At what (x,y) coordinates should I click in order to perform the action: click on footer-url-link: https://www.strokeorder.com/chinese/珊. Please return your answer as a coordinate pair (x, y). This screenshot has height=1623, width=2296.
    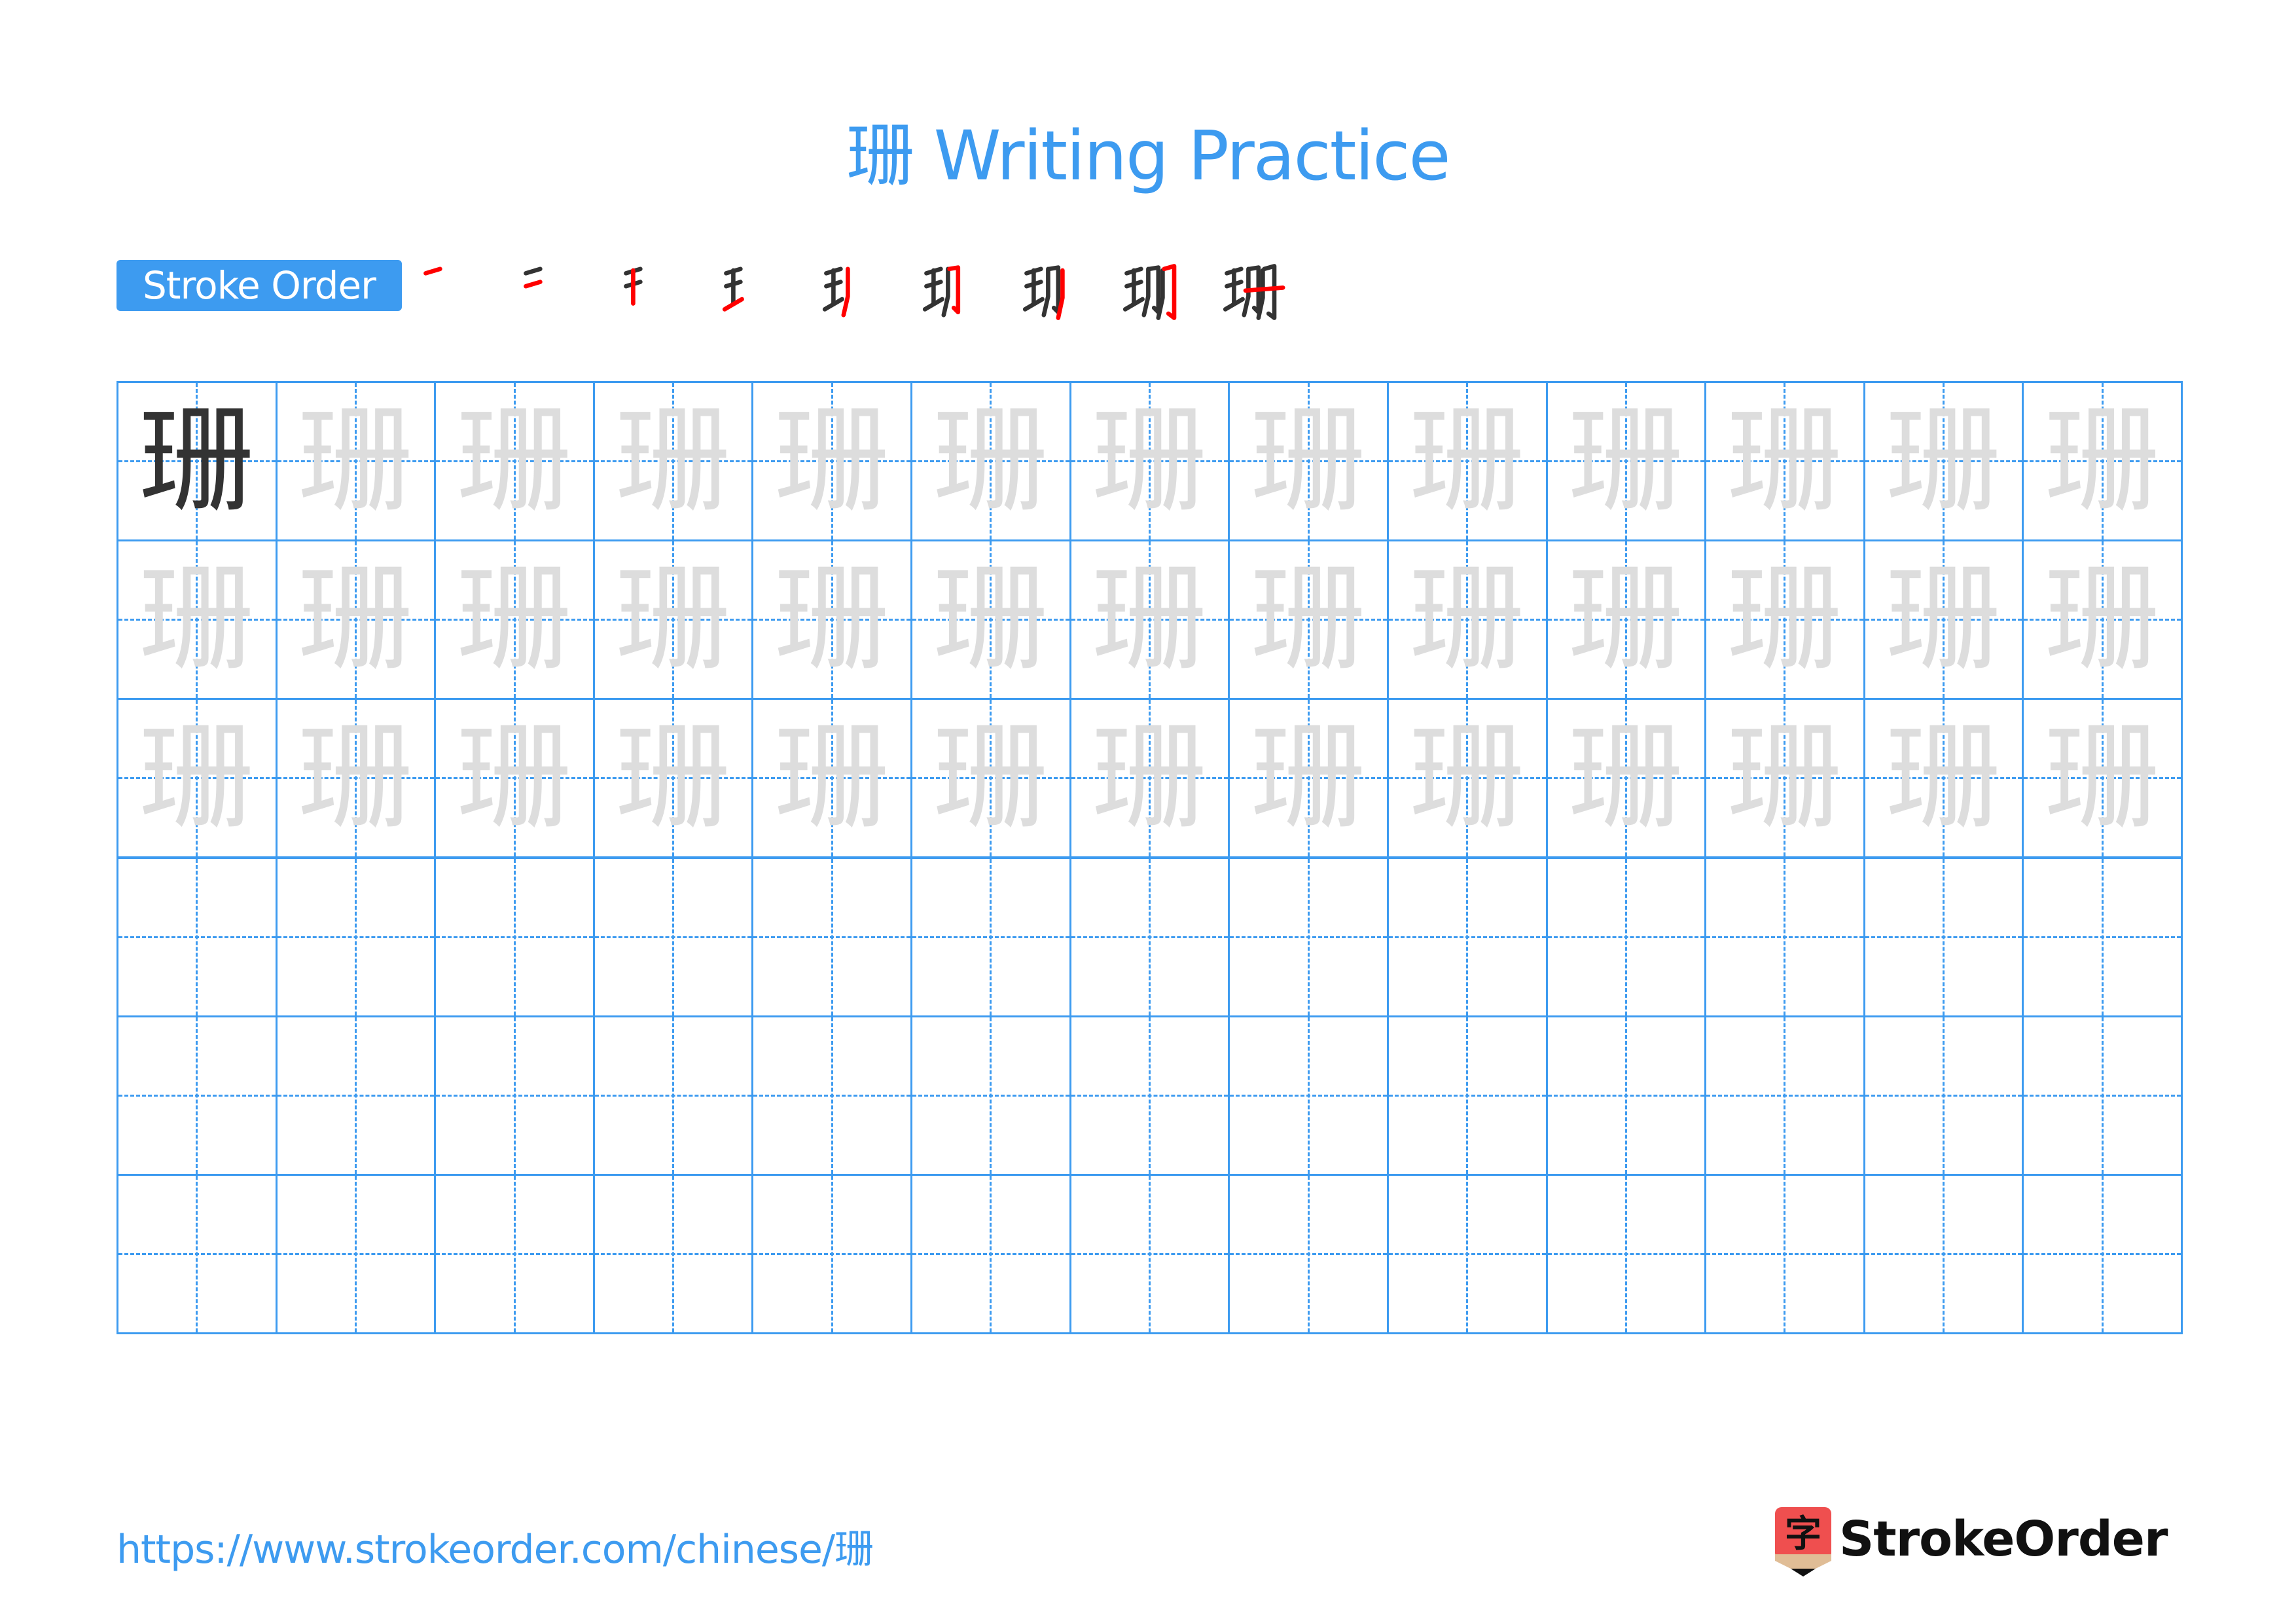
    Looking at the image, I should click on (495, 1546).